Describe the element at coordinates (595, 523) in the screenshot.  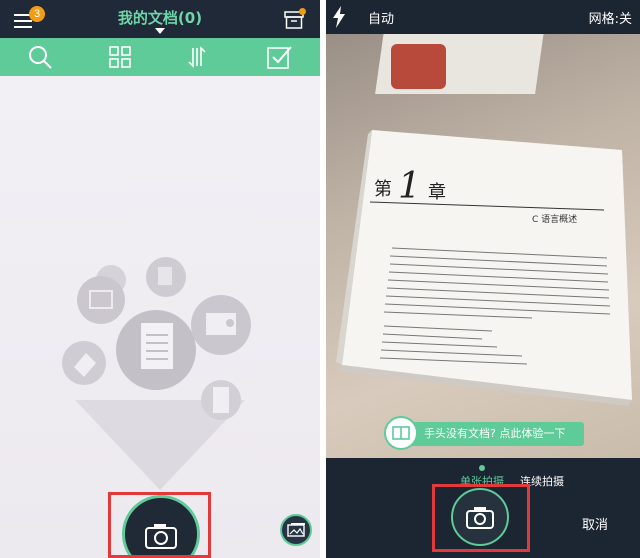
I see `cancel-button: 取消` at that location.